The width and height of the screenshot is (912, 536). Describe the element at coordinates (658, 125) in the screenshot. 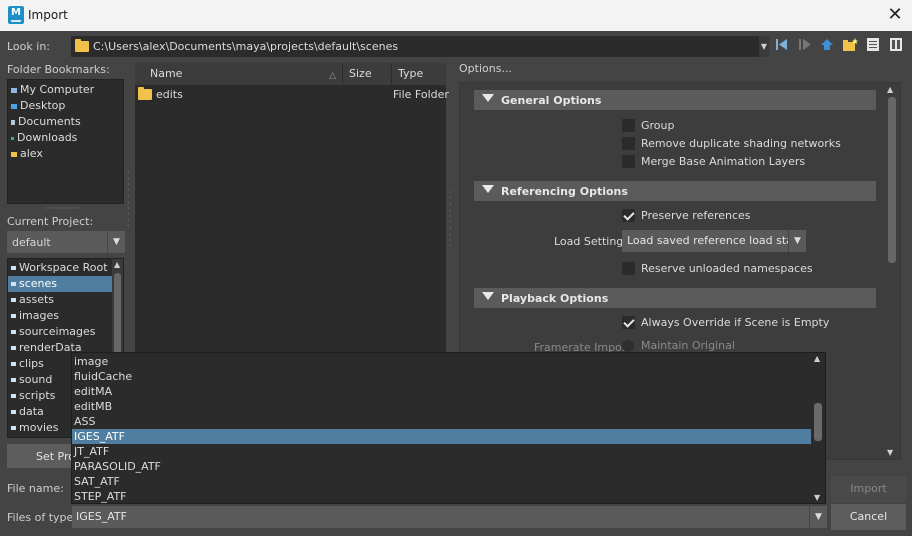

I see `checkbox-label: Group` at that location.